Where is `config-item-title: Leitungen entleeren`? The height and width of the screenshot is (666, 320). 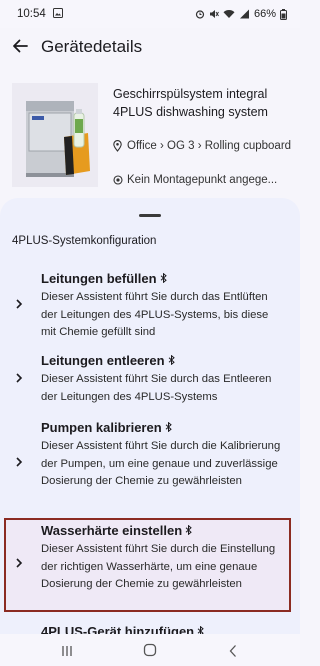 config-item-title: Leitungen entleeren is located at coordinates (108, 360).